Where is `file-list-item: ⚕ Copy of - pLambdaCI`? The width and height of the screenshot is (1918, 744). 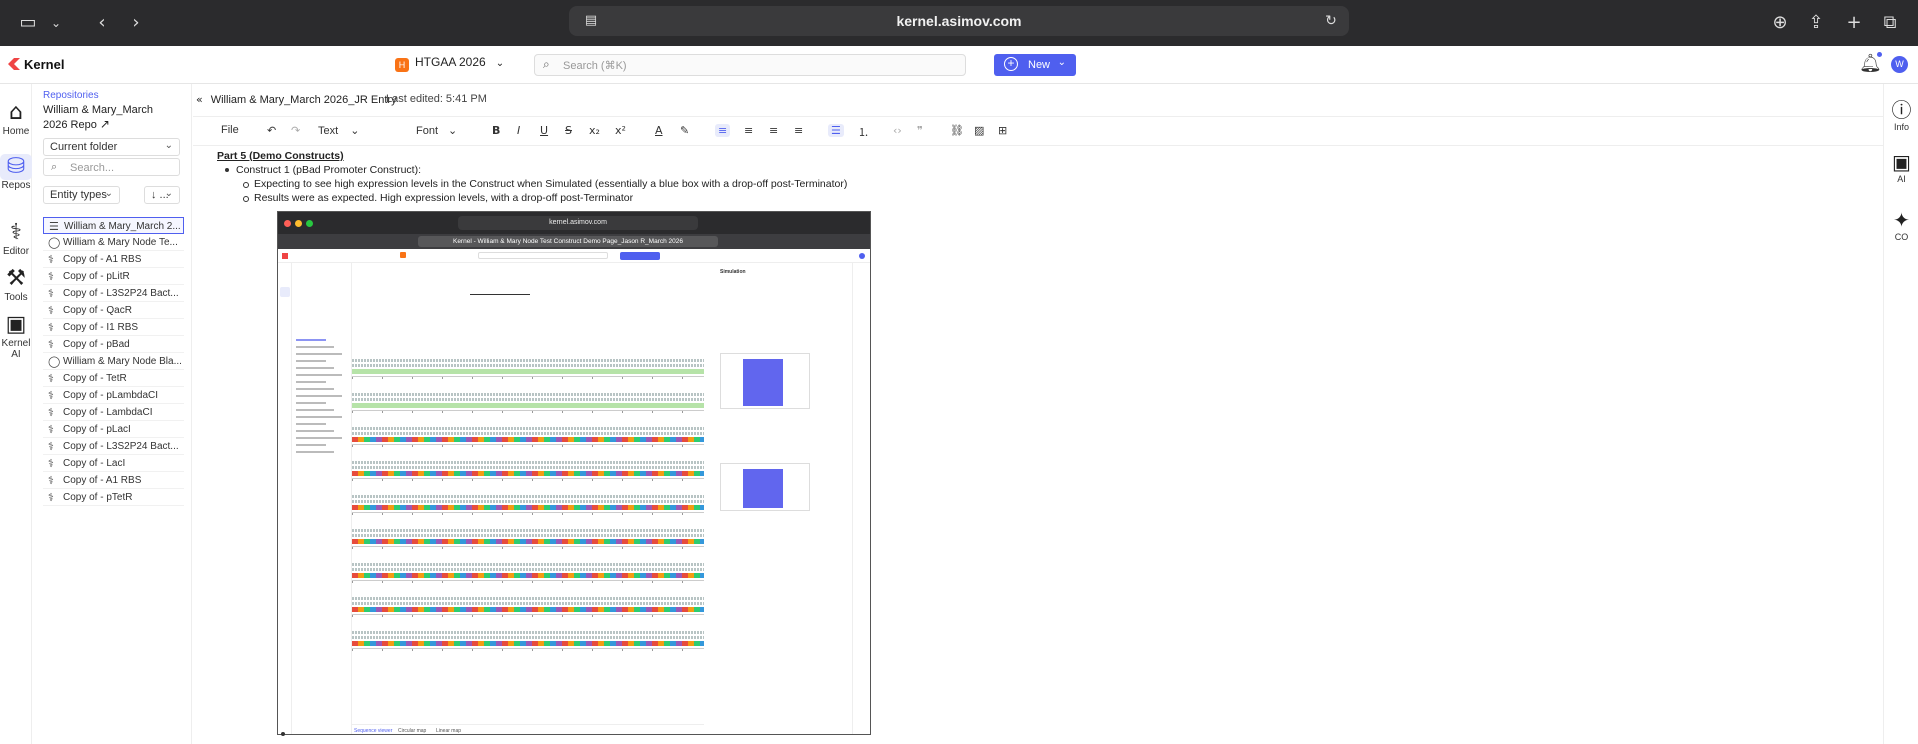
file-list-item: ⚕ Copy of - pLambdaCI is located at coordinates (113, 395).